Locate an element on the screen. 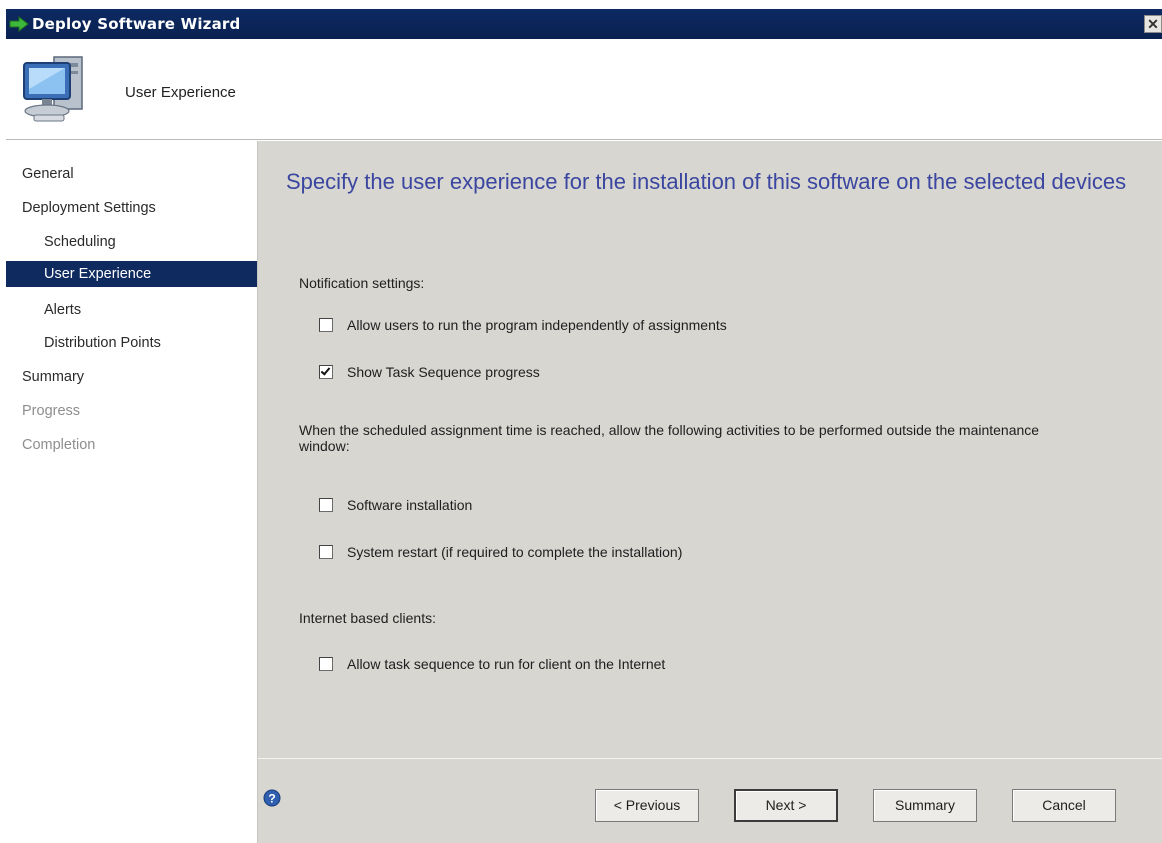 This screenshot has height=843, width=1162. checkmark-icon is located at coordinates (325, 370).